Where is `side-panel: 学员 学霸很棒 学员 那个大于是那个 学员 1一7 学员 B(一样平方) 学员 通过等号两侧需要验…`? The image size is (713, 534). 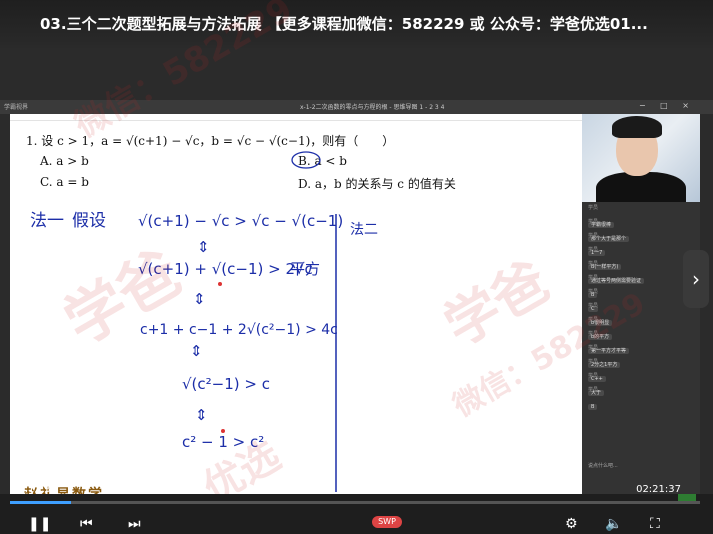
side-panel: 学员 学霸很棒 学员 那个大于是那个 学员 1一7 学员 B(一样平方) 学员 通过等号两侧需要验… is located at coordinates (641, 304).